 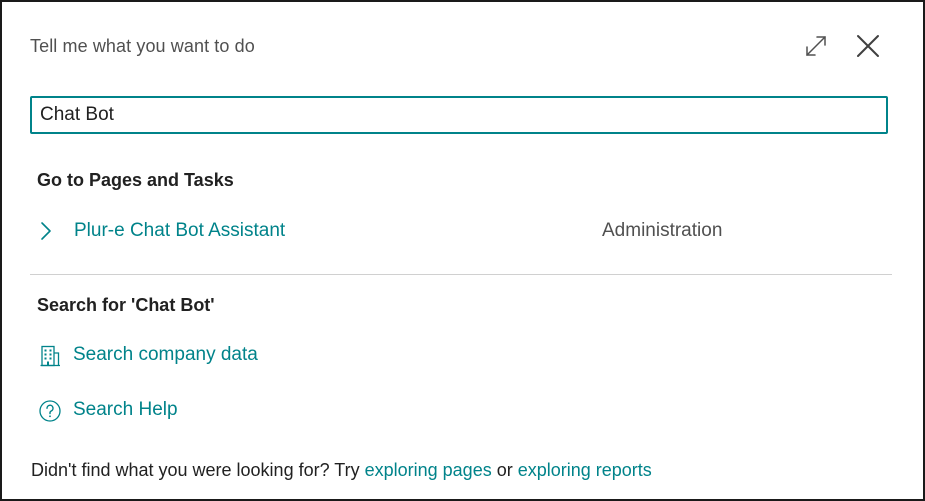 I want to click on close-button, so click(x=868, y=46).